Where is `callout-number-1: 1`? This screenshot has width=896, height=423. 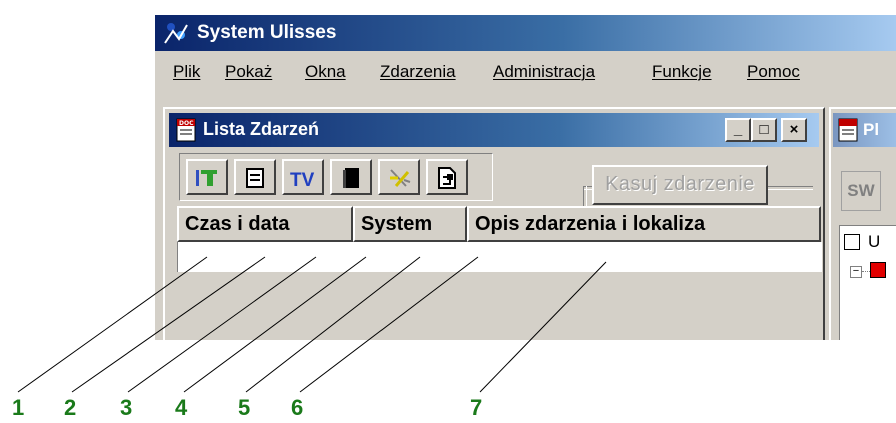
callout-number-1: 1 is located at coordinates (18, 407).